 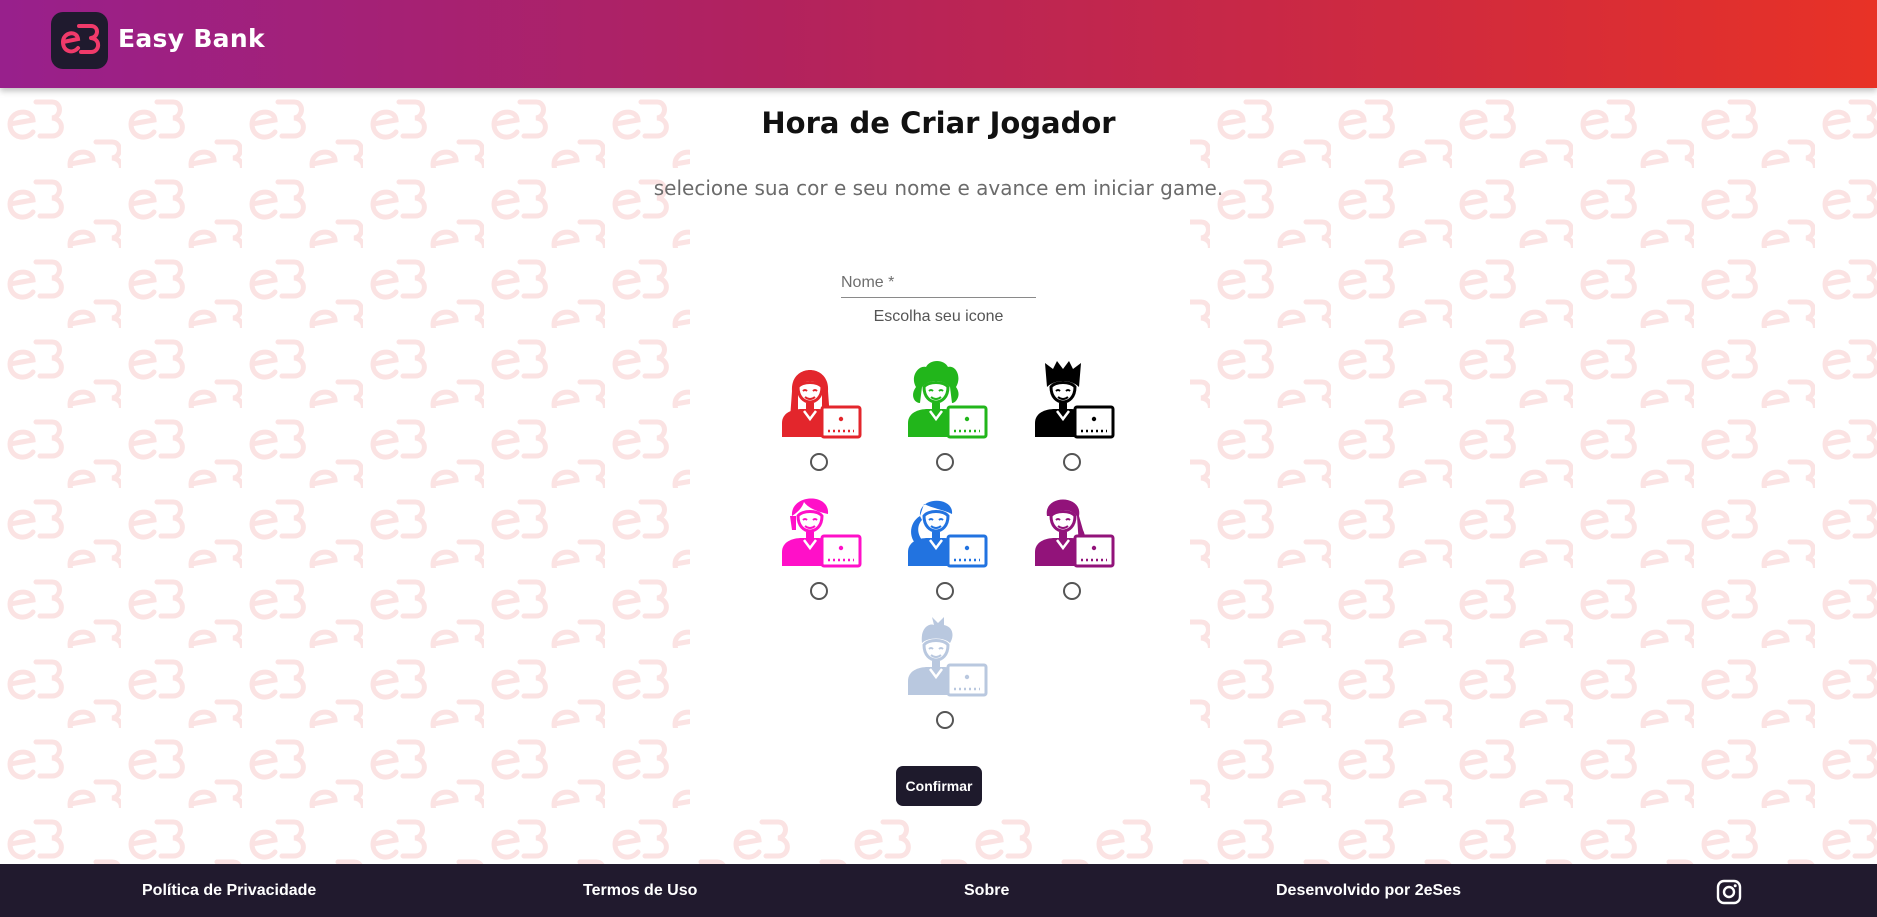 I want to click on page-title: Hora de Criar Jogador, so click(x=938, y=123).